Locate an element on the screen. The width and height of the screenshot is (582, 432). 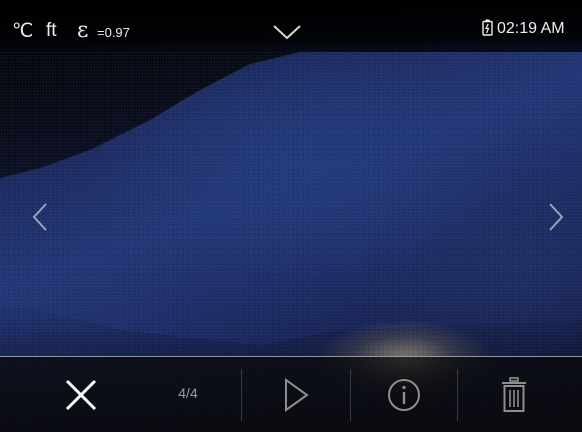
info-icon is located at coordinates (404, 395).